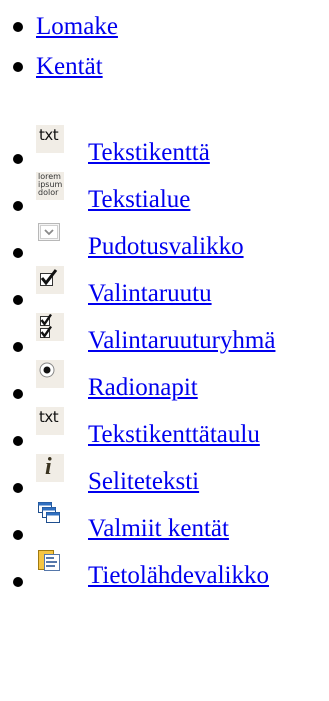 The image size is (329, 701). I want to click on link-valintaruutu: Valintaruutu, so click(150, 294).